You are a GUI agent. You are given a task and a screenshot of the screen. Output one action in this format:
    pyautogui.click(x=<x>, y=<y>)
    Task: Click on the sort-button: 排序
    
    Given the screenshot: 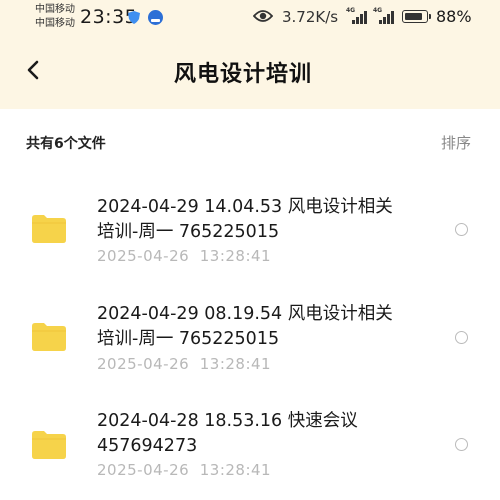 What is the action you would take?
    pyautogui.click(x=456, y=142)
    